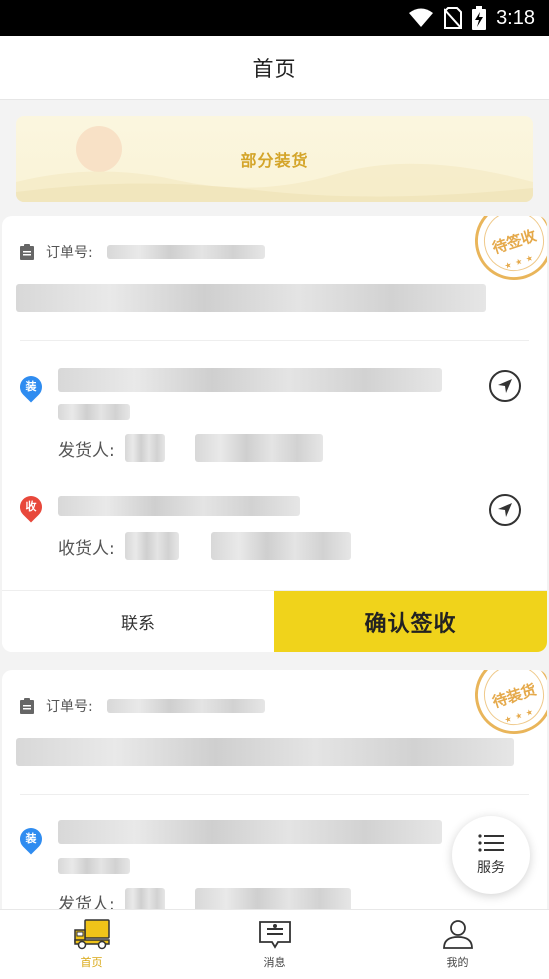 Image resolution: width=549 pixels, height=979 pixels. I want to click on status-stamp: 待装货 ★★★, so click(505, 707).